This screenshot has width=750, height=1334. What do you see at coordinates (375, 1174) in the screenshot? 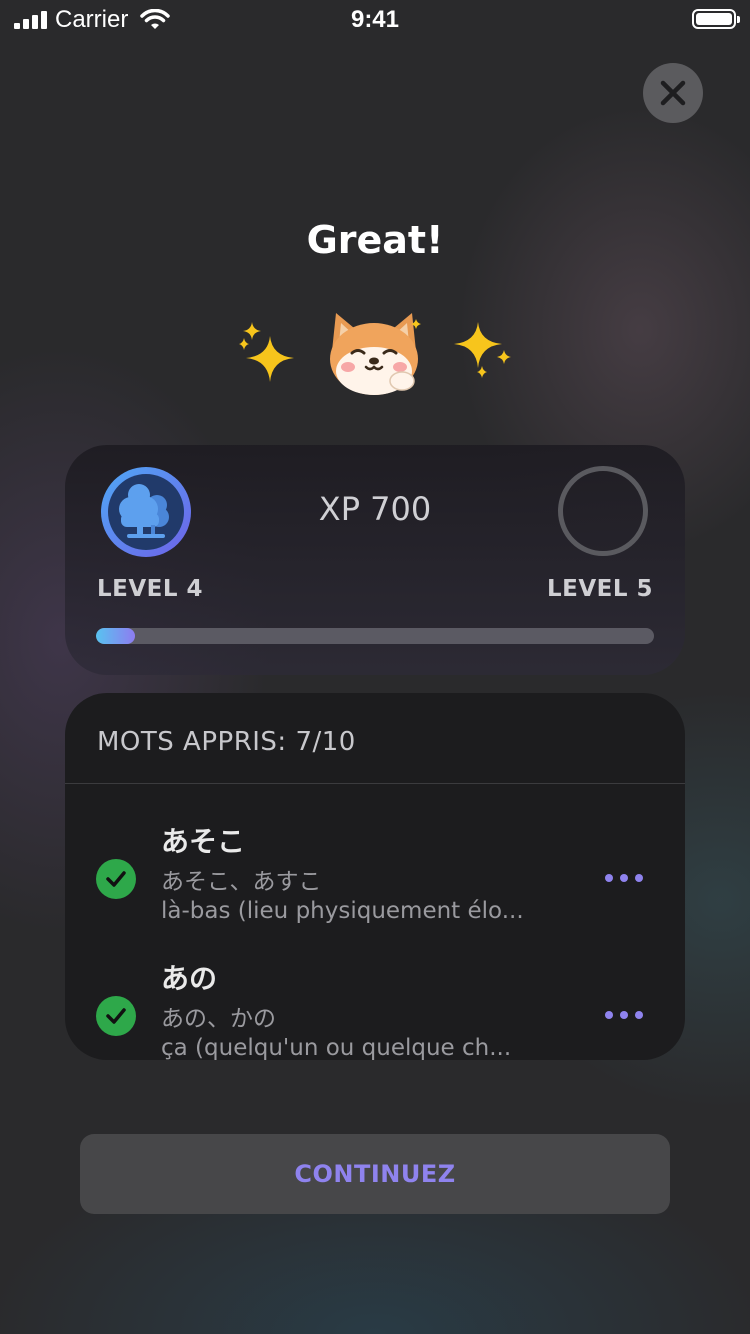
I see `continue-button: CONTINUEZ` at bounding box center [375, 1174].